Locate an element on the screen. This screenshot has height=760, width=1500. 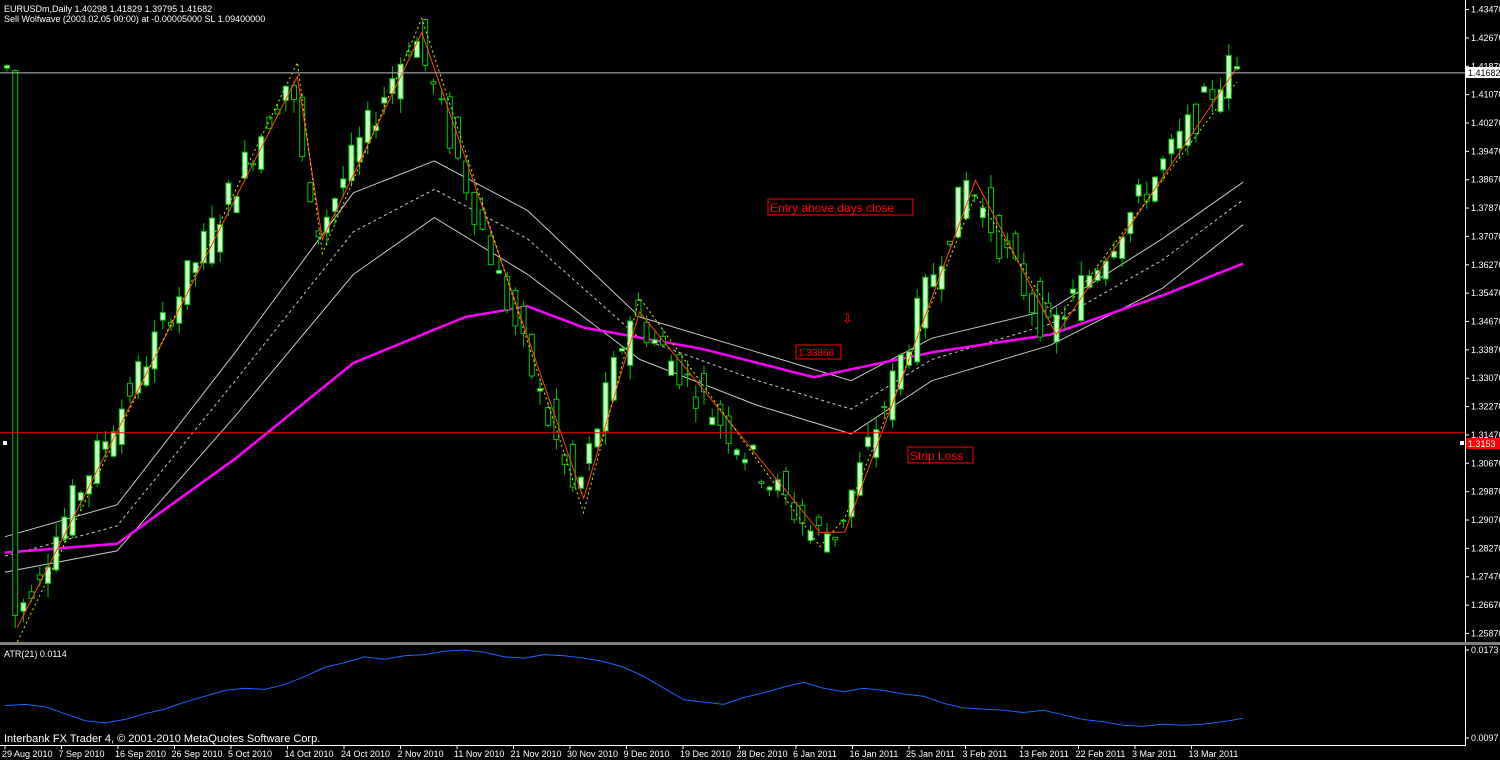
y-tick-label: 1.35470 is located at coordinates (1485, 293).